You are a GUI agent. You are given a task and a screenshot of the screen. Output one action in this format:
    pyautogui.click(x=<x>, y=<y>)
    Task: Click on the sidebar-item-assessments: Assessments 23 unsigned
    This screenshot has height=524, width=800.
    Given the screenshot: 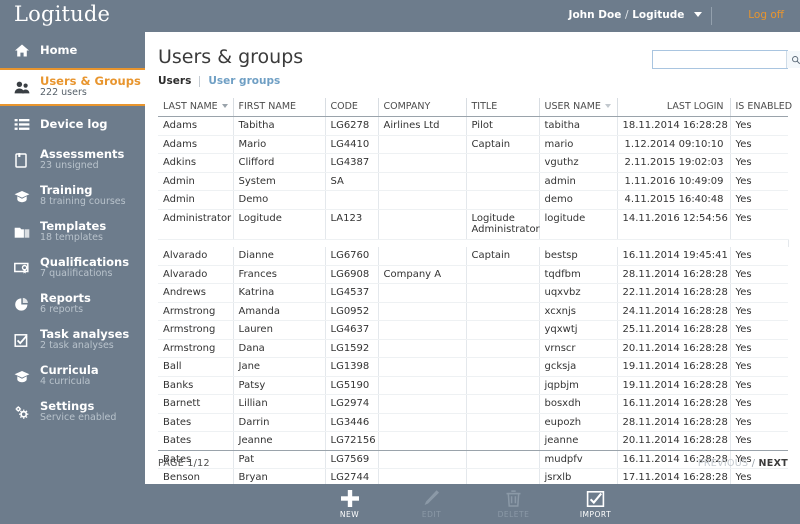 What is the action you would take?
    pyautogui.click(x=72, y=160)
    